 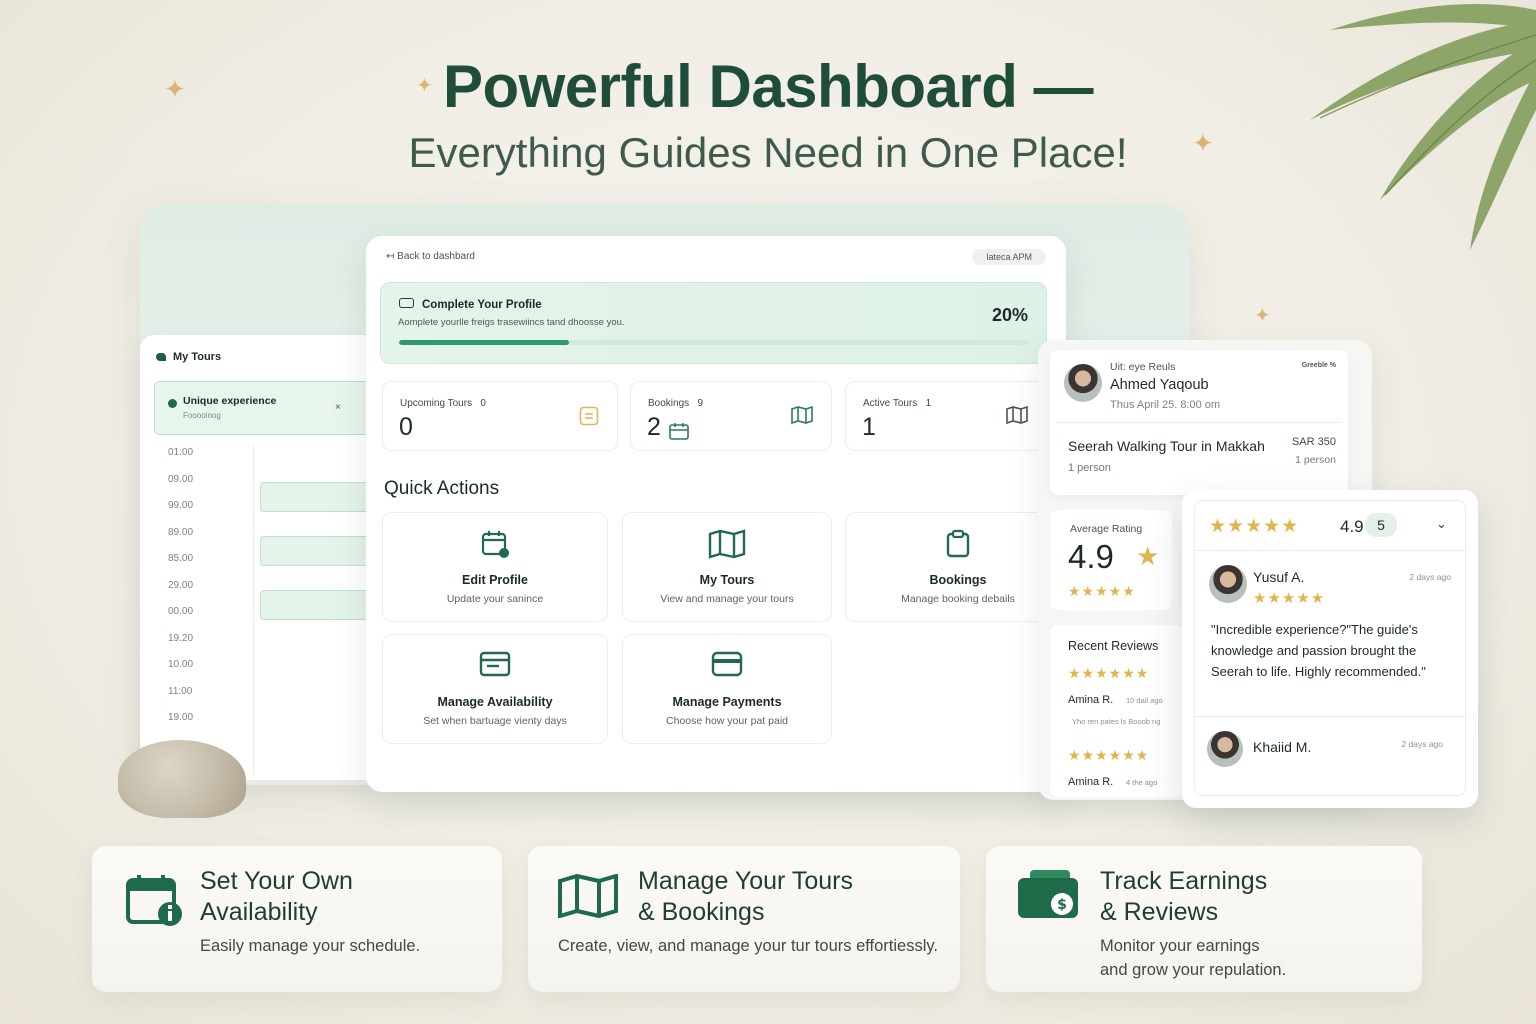 I want to click on stat-active-tours: Active Tours 1 1, so click(x=946, y=416).